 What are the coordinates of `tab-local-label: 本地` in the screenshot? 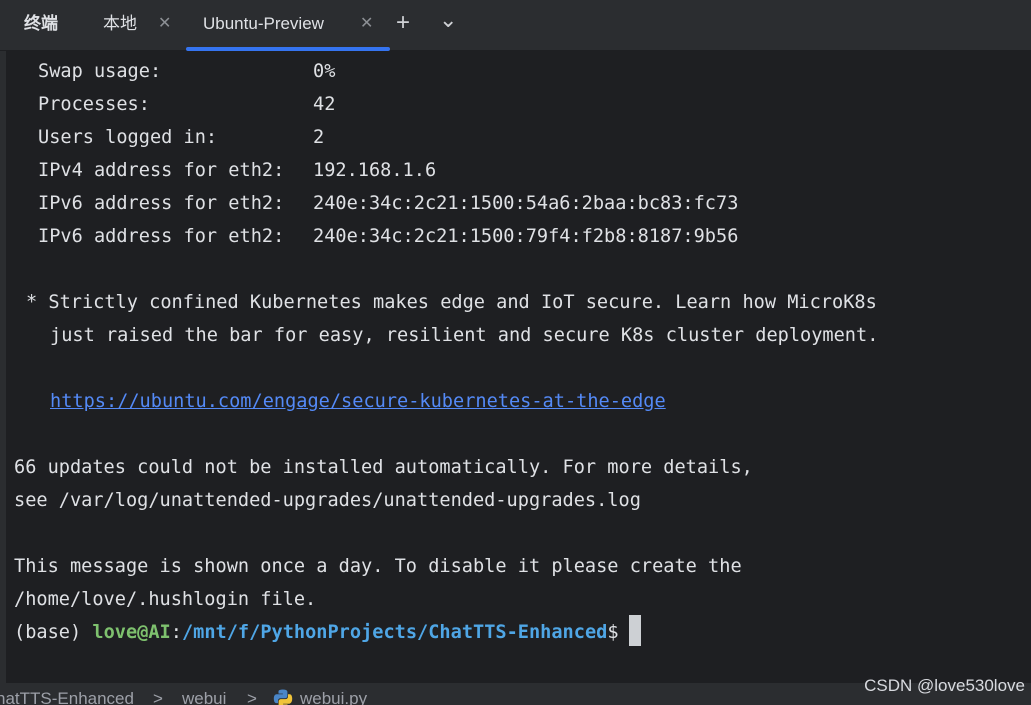 It's located at (120, 23).